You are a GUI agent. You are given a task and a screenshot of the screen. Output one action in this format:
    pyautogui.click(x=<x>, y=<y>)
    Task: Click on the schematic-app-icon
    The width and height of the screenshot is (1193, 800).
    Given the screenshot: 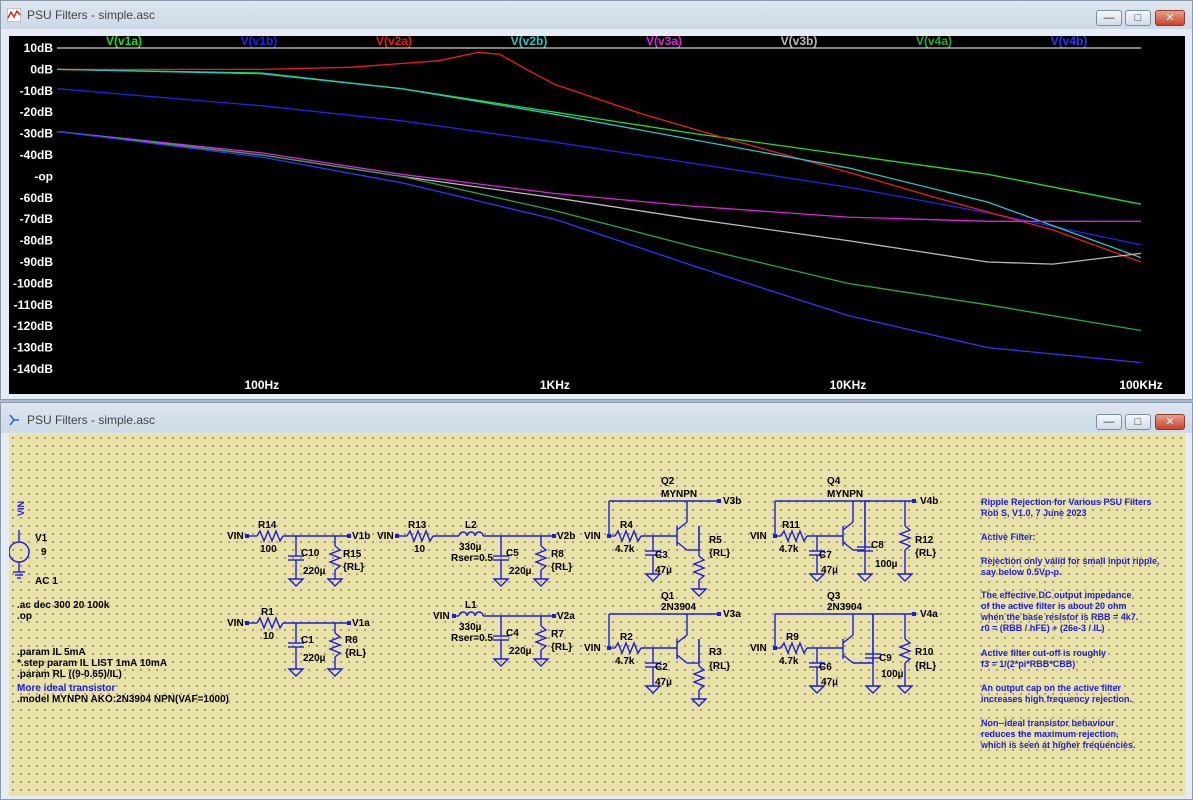 What is the action you would take?
    pyautogui.click(x=14, y=420)
    